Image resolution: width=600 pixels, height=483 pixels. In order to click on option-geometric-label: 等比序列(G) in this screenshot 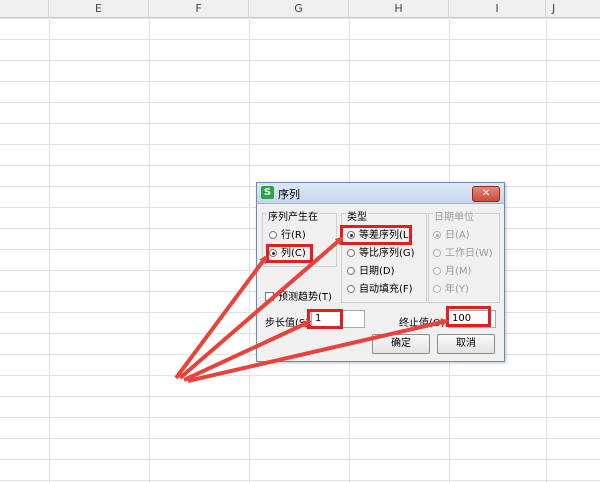, I will do `click(387, 253)`.